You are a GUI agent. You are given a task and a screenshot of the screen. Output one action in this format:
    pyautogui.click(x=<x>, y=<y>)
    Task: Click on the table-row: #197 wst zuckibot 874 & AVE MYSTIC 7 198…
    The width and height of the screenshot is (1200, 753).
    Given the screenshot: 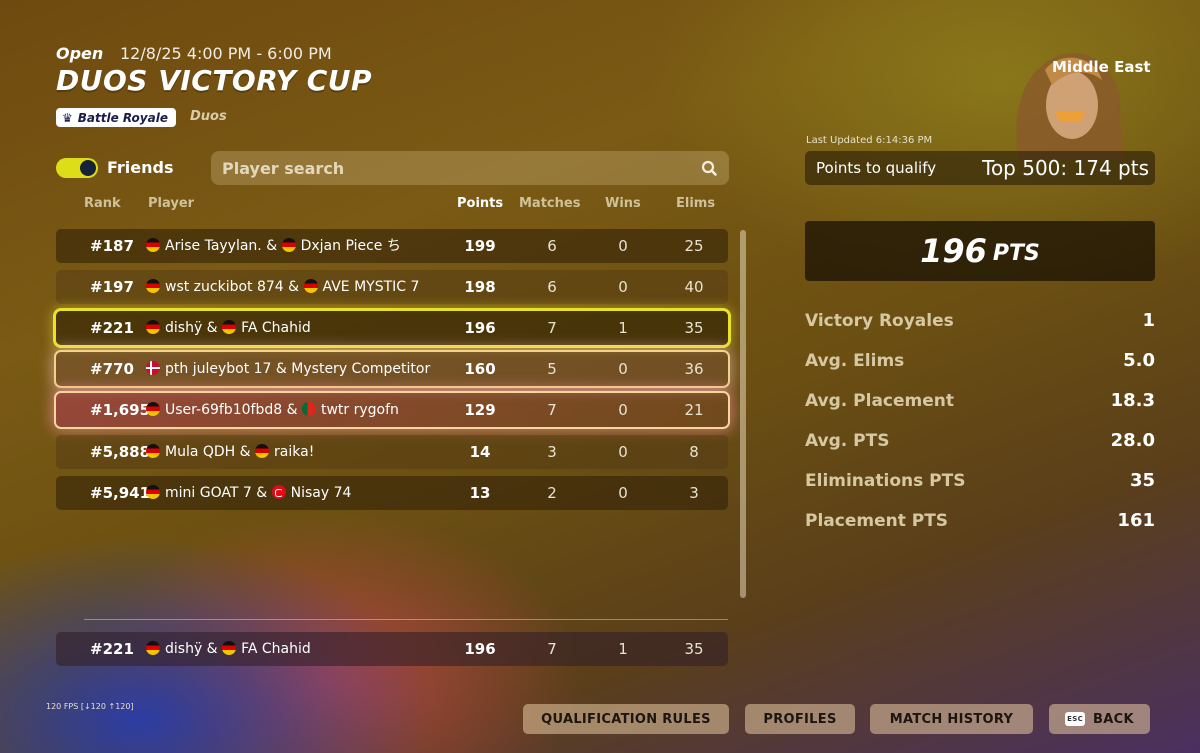 What is the action you would take?
    pyautogui.click(x=392, y=287)
    